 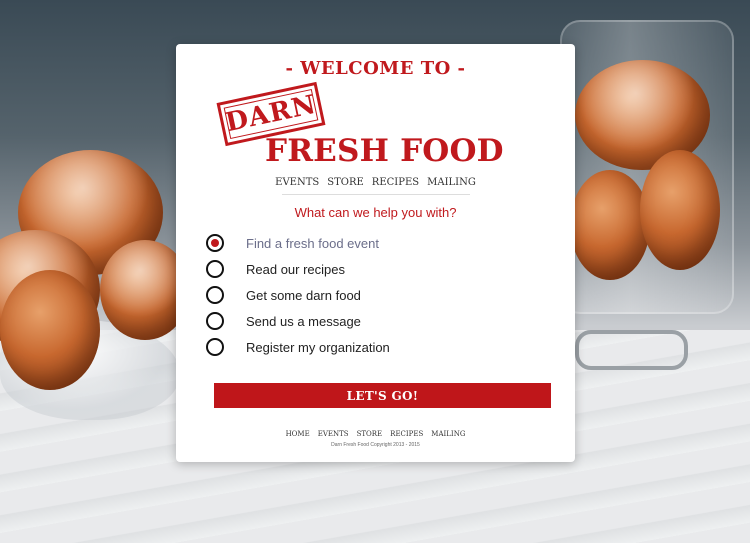 What do you see at coordinates (215, 243) in the screenshot?
I see `radio-button-selected` at bounding box center [215, 243].